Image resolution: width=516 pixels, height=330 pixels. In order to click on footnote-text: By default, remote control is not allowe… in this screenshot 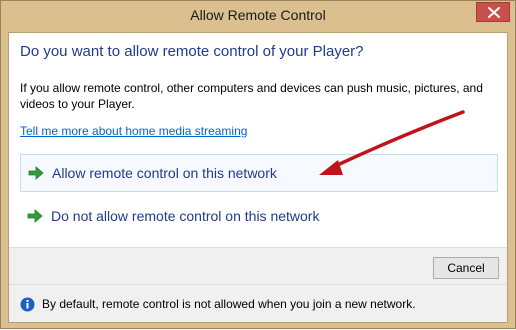, I will do `click(229, 304)`.